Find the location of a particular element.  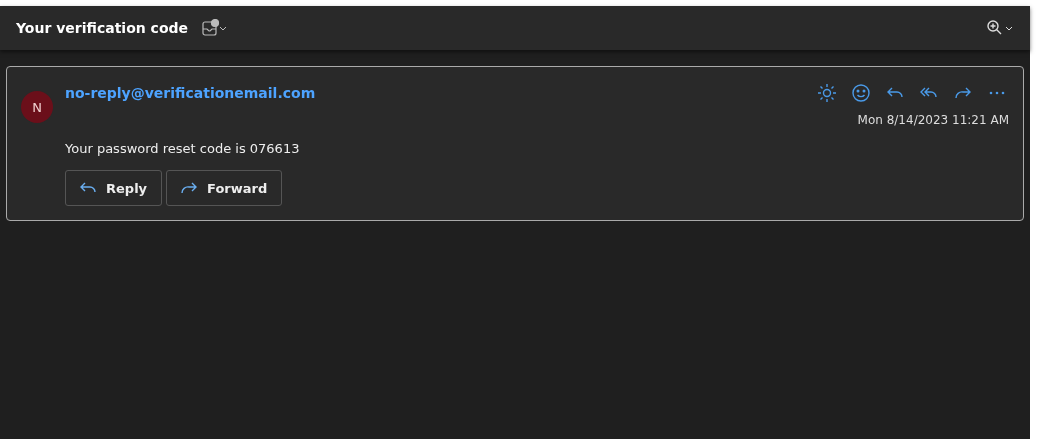

reply-button: Reply is located at coordinates (114, 188).